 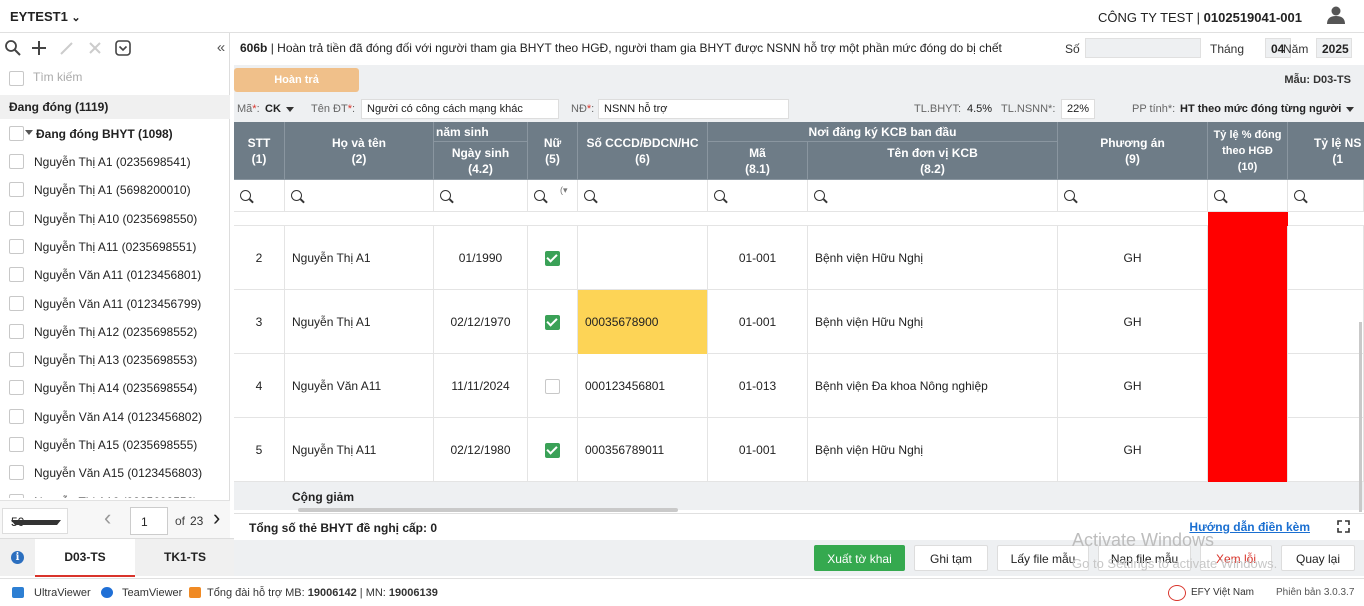 I want to click on teamviewer-link: TeamViewer, so click(x=152, y=593).